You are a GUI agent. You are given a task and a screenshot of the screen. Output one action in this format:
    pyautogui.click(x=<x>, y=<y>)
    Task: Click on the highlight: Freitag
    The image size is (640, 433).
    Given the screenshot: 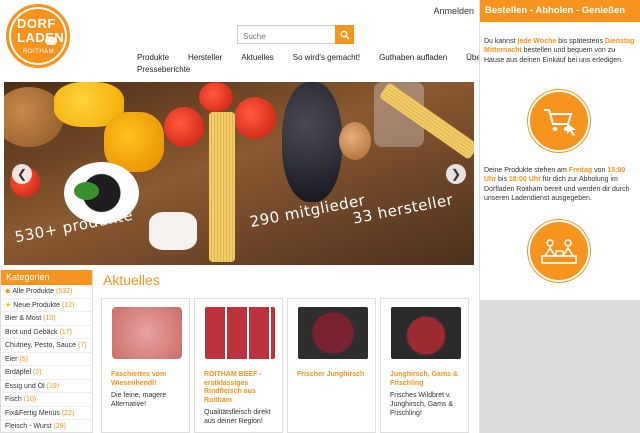 What is the action you would take?
    pyautogui.click(x=580, y=170)
    